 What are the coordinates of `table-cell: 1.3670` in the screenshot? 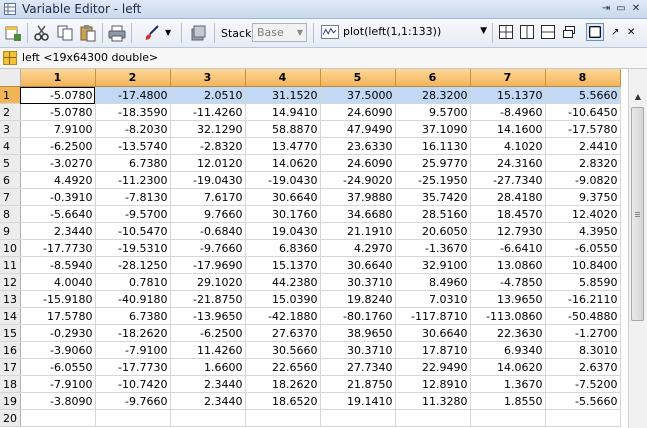 It's located at (508, 384).